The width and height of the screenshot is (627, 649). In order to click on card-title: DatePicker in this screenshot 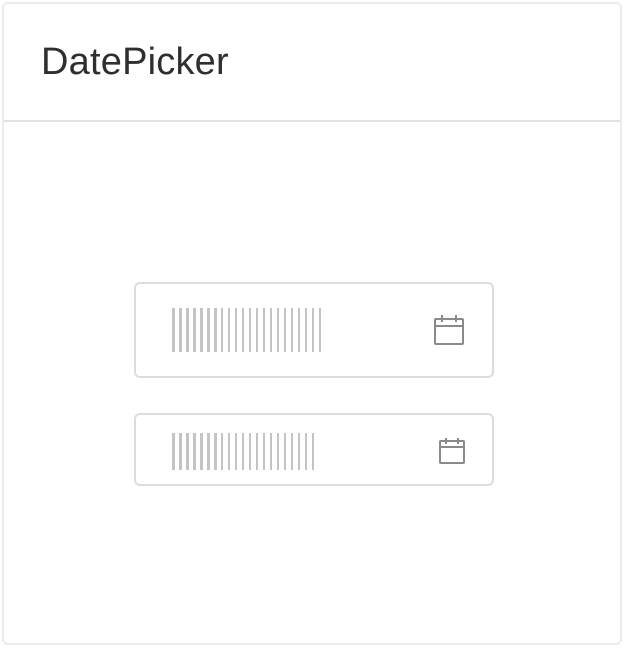, I will do `click(135, 61)`.